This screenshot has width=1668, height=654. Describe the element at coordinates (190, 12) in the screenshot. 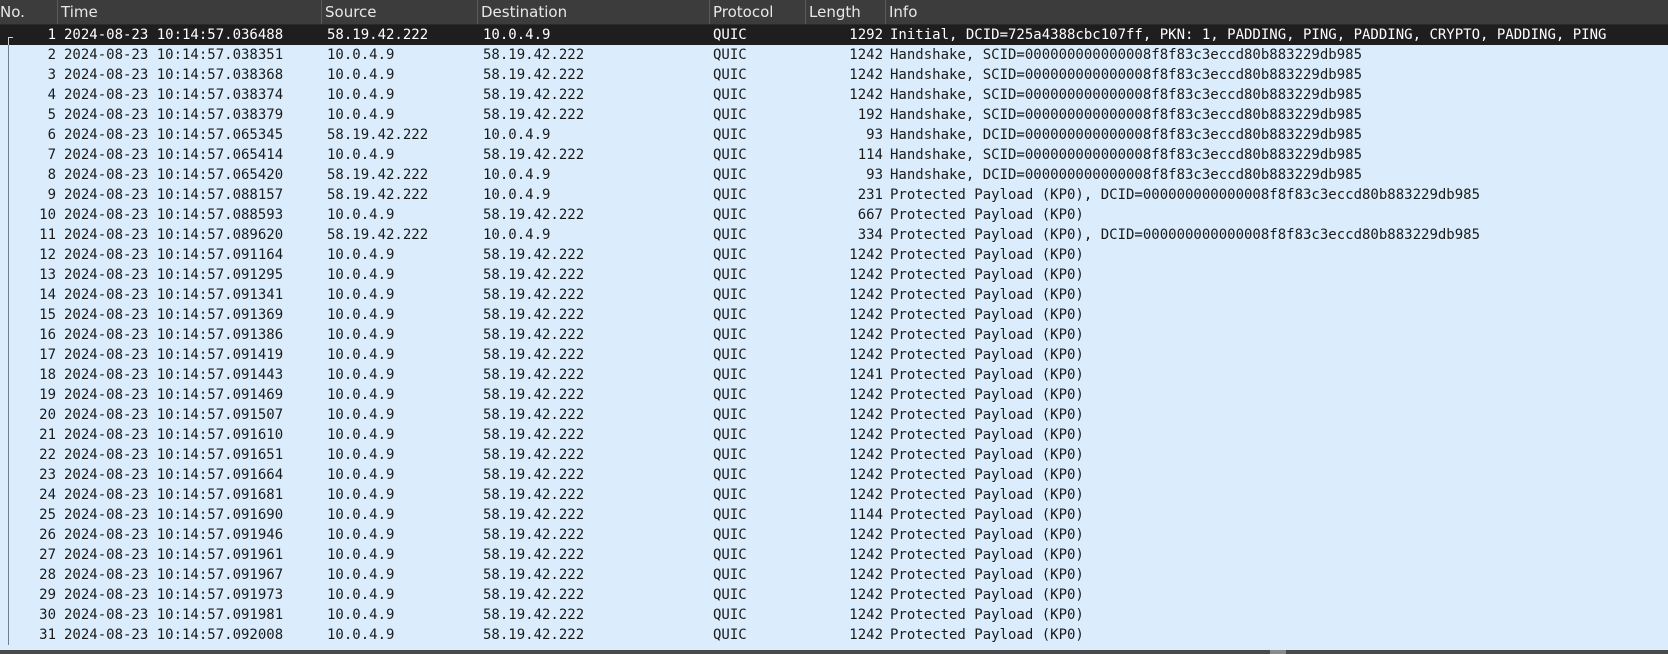

I see `column-header-time: Time` at that location.